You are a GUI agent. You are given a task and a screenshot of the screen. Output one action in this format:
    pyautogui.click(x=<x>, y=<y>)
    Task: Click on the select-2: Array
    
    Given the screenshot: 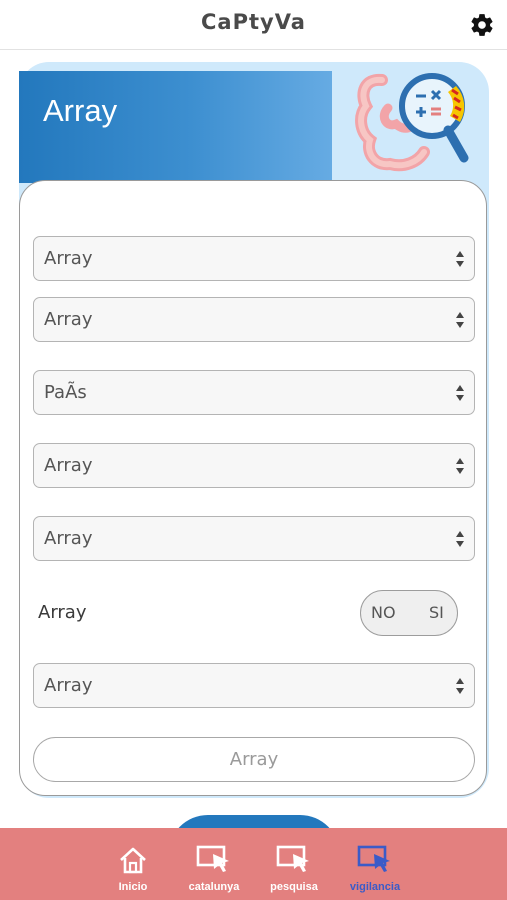 What is the action you would take?
    pyautogui.click(x=254, y=319)
    